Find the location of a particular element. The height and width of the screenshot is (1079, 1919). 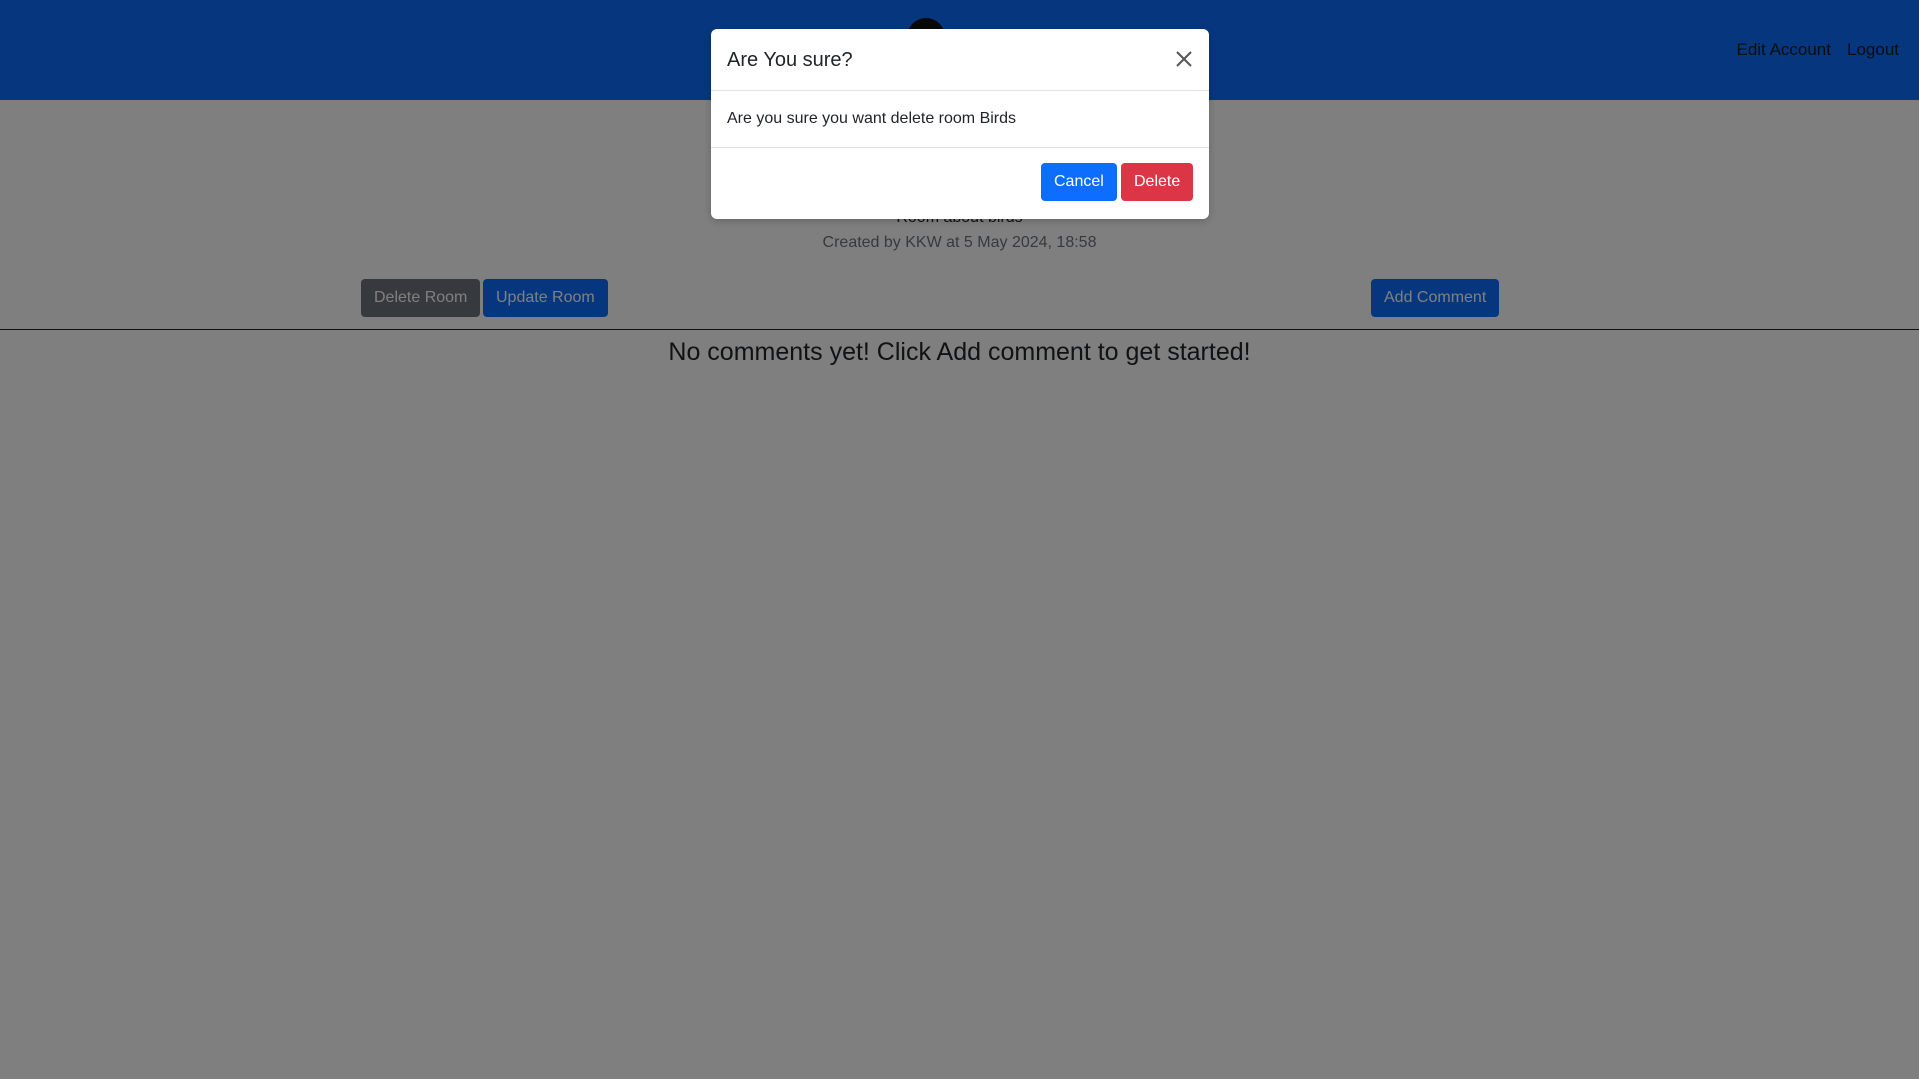

cancel-button: Cancel is located at coordinates (1079, 182).